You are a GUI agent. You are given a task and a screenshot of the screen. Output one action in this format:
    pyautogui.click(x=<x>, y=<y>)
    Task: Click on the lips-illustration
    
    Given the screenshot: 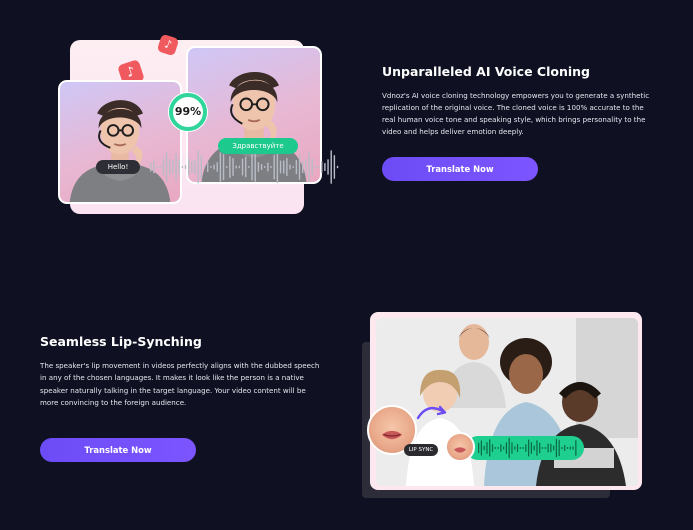 What is the action you would take?
    pyautogui.click(x=460, y=450)
    